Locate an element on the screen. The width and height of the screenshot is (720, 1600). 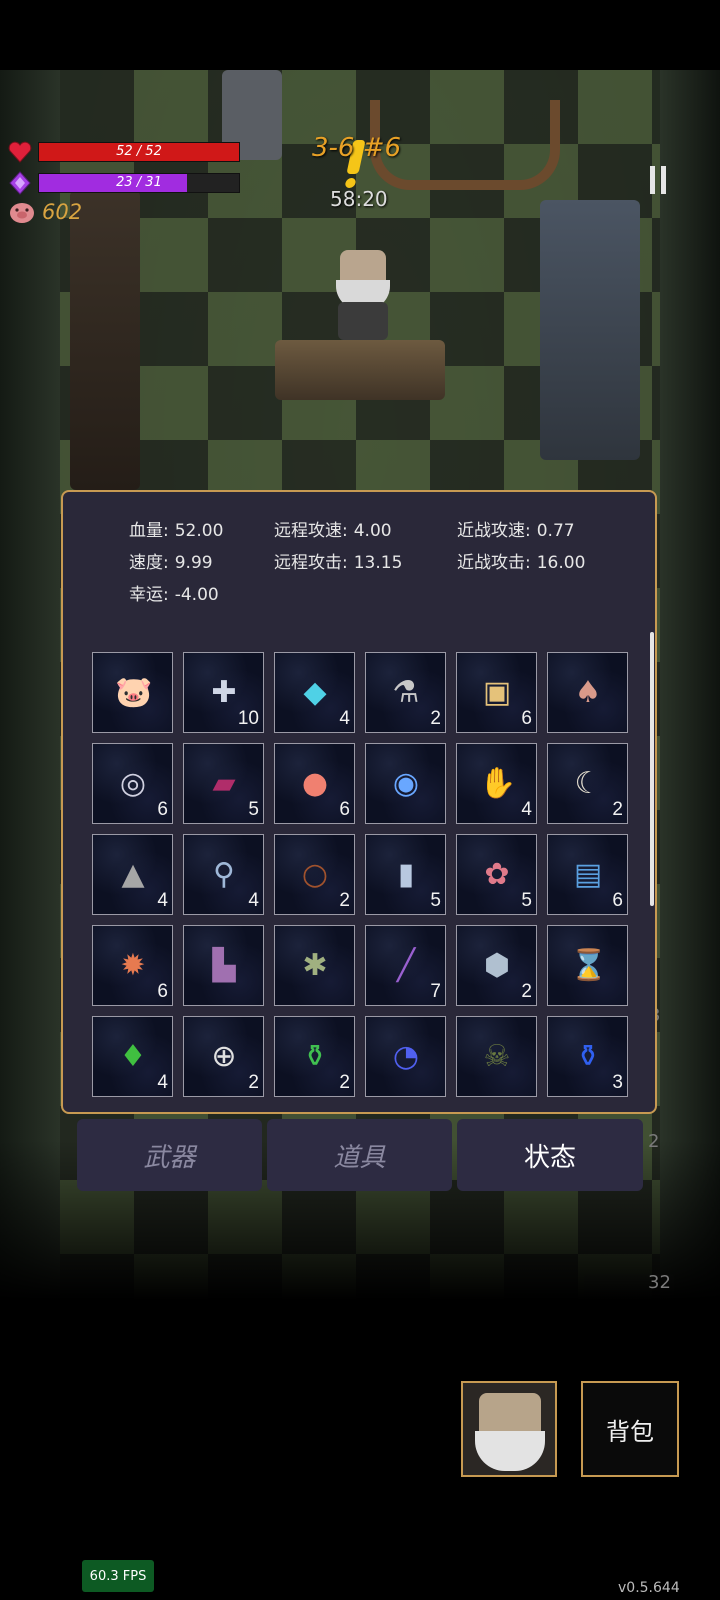
character-portrait-button is located at coordinates (509, 1429).